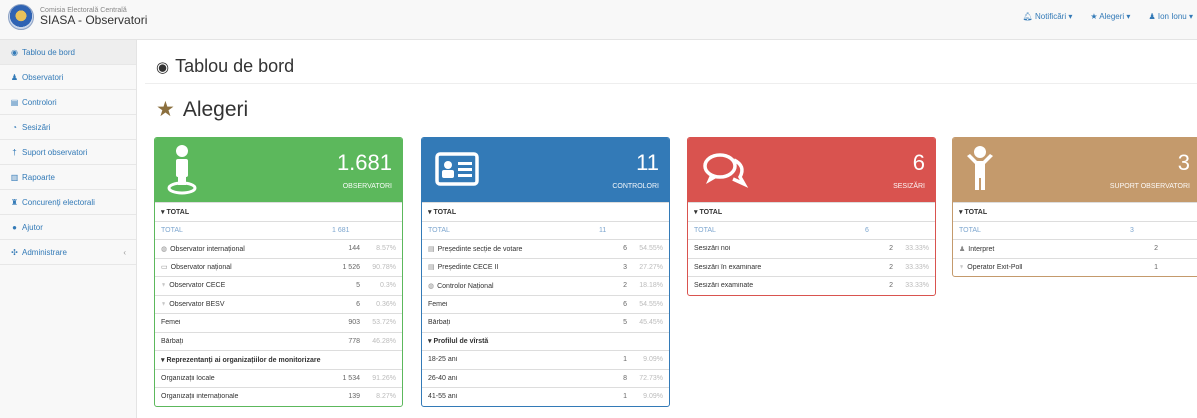 The width and height of the screenshot is (1197, 418). I want to click on complaints-label: SESIZĂRI, so click(909, 186).